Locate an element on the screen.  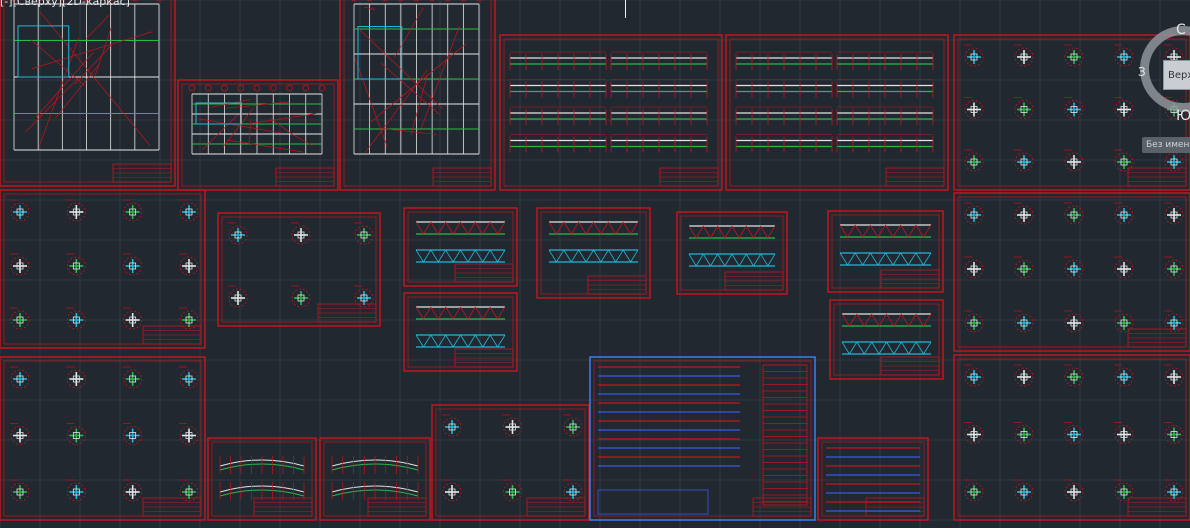
stamp-block is located at coordinates (653, 502).